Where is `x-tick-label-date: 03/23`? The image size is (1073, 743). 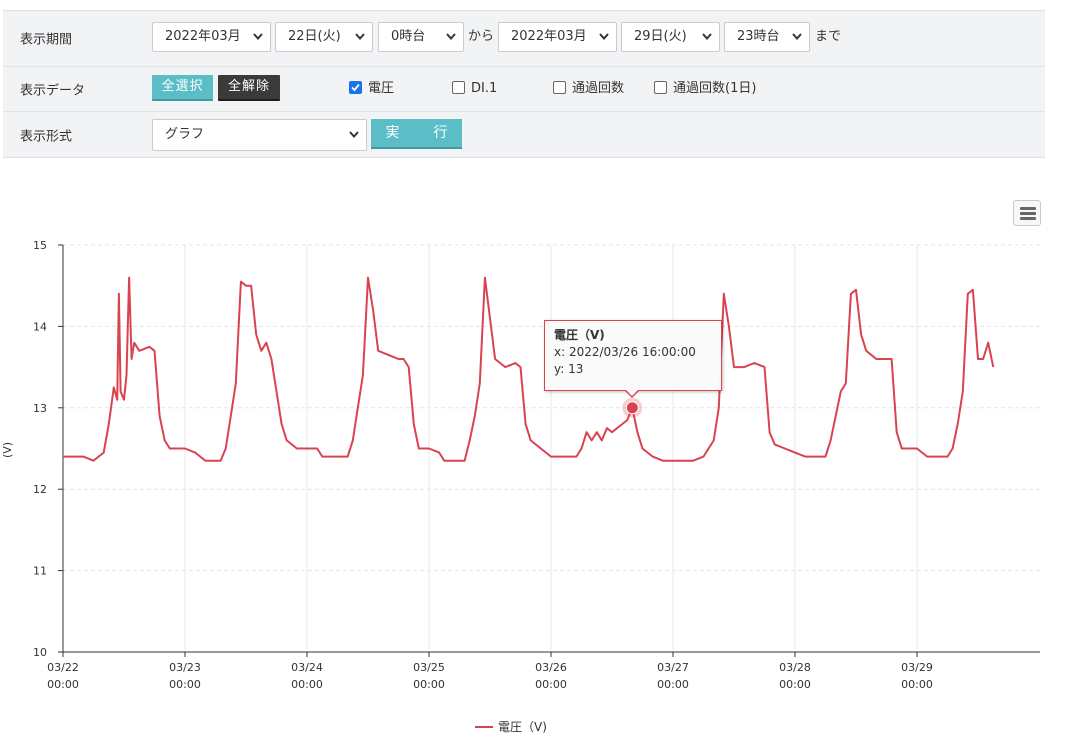
x-tick-label-date: 03/23 is located at coordinates (185, 667).